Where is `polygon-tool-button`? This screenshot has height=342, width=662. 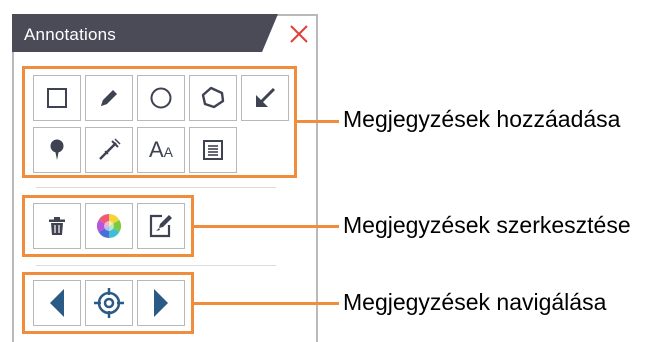 polygon-tool-button is located at coordinates (213, 98).